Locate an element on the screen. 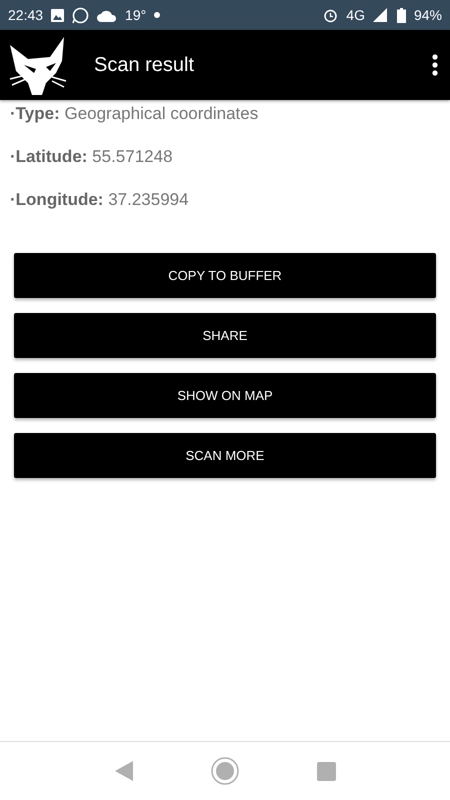 This screenshot has height=800, width=450. action-button: SHARE is located at coordinates (225, 335).